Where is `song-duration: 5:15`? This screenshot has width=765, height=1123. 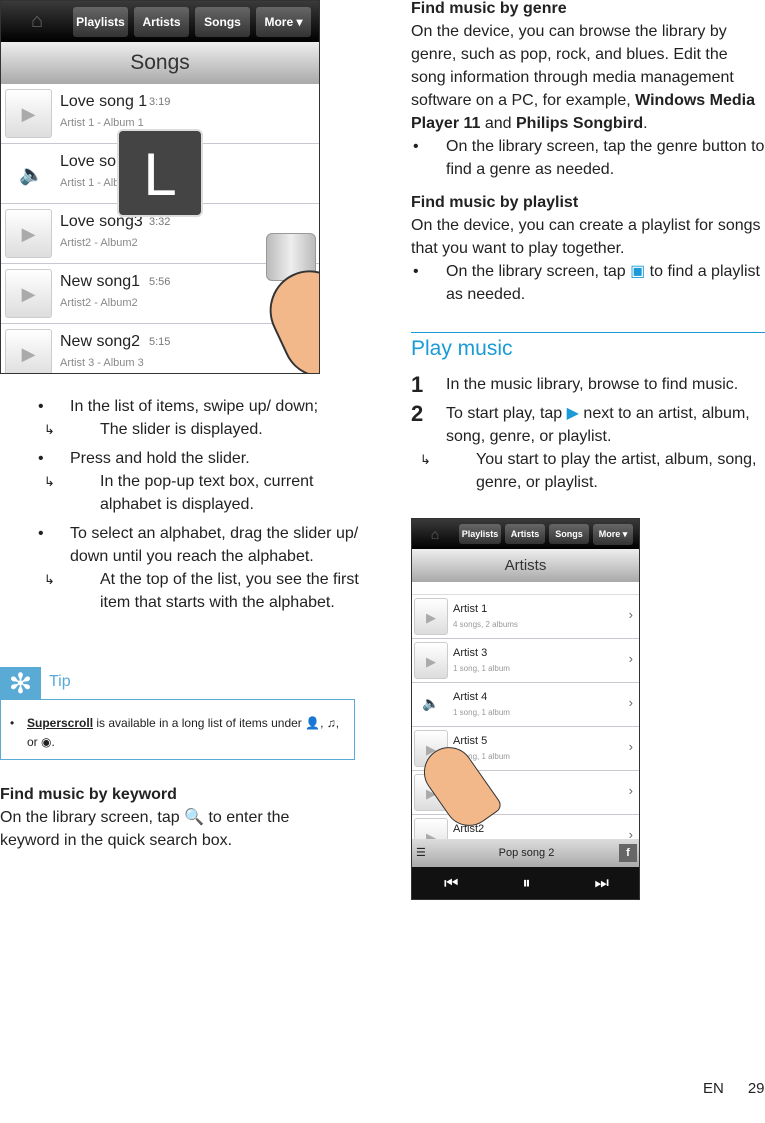 song-duration: 5:15 is located at coordinates (160, 342).